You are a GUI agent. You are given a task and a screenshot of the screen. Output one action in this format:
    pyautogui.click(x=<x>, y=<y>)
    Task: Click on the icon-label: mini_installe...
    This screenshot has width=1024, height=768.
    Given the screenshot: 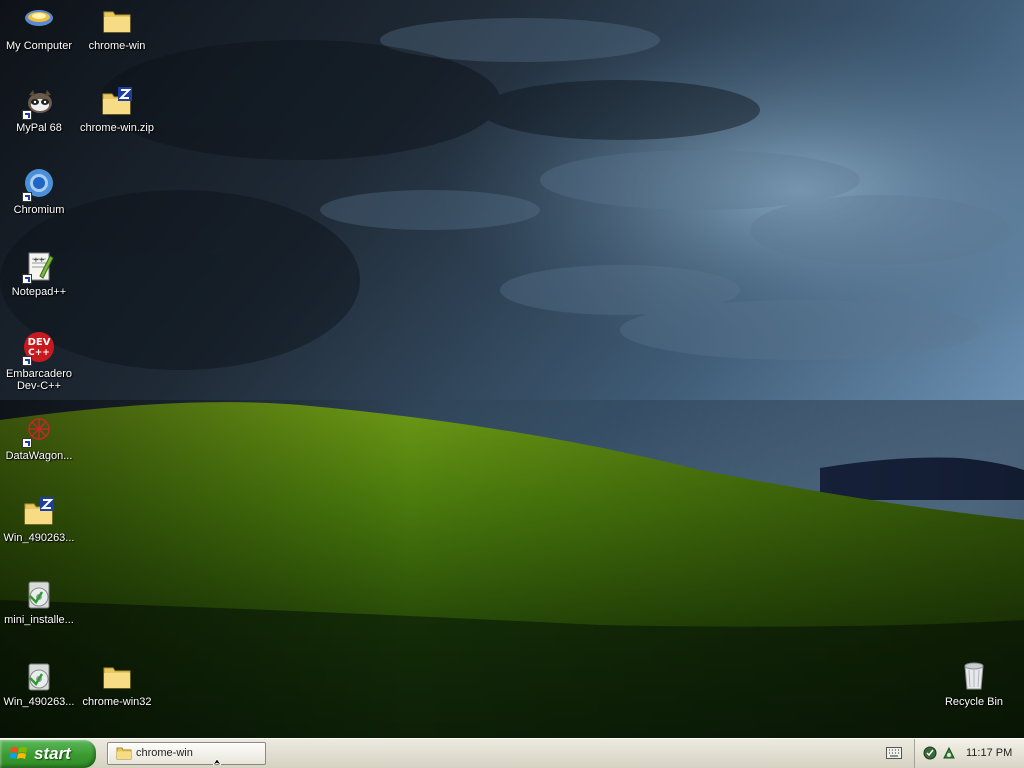 What is the action you would take?
    pyautogui.click(x=39, y=620)
    